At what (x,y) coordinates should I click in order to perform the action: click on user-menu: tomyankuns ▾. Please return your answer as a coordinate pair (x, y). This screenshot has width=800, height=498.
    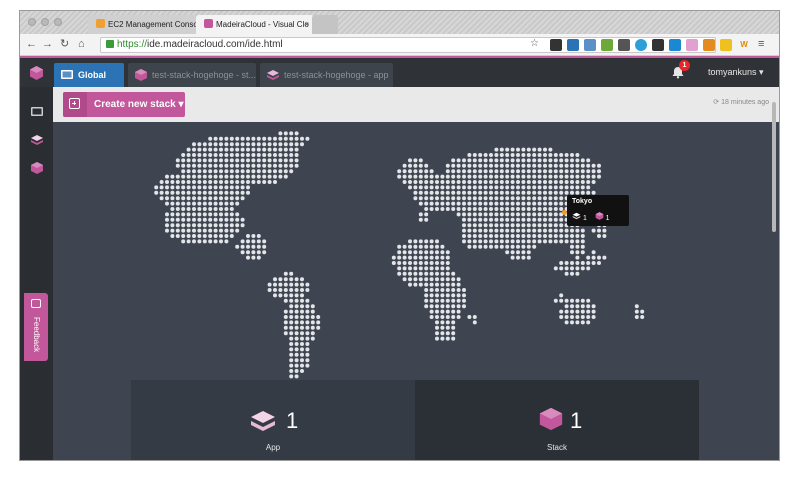
    Looking at the image, I should click on (736, 72).